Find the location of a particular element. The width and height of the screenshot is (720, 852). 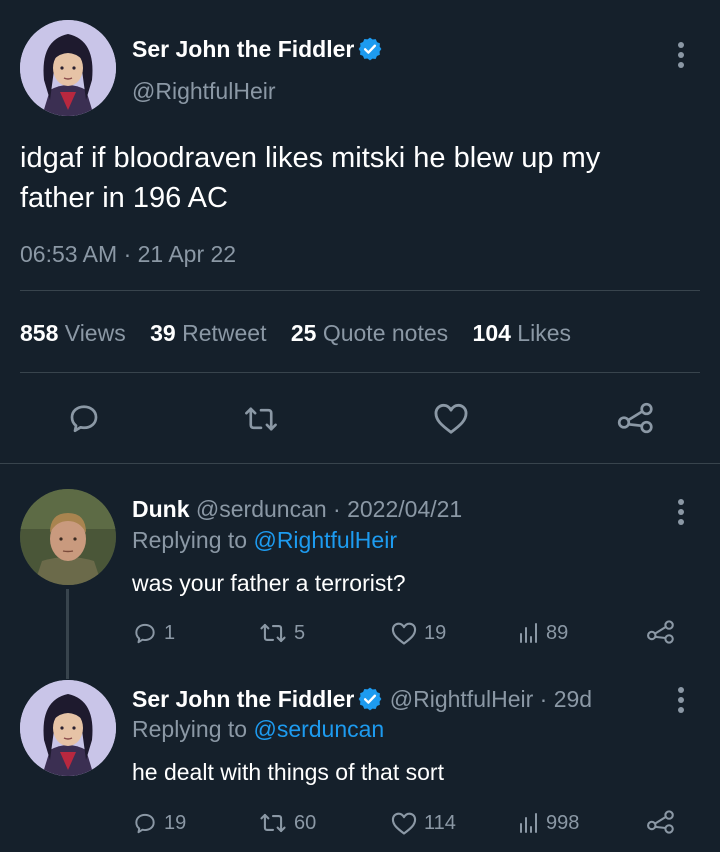

reply-date: · 29d is located at coordinates (566, 699).